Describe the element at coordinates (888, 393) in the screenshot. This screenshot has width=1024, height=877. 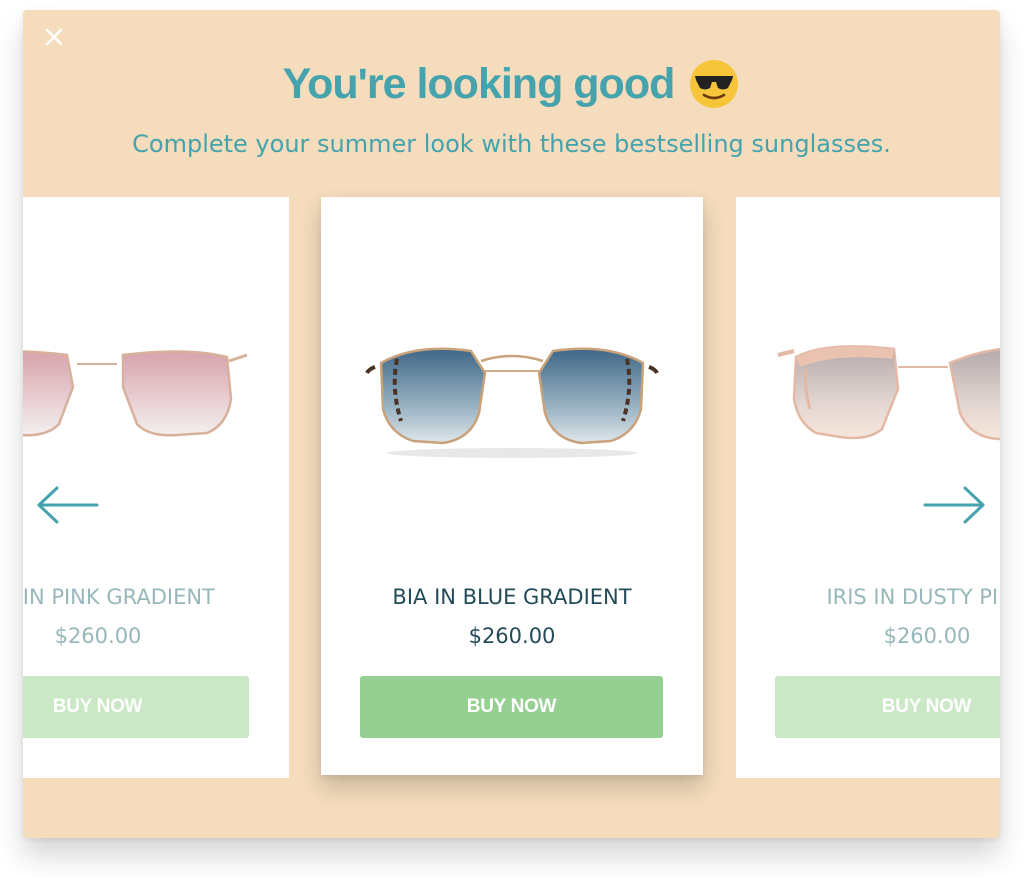
I see `dusty-pink-sunglasses-image` at that location.